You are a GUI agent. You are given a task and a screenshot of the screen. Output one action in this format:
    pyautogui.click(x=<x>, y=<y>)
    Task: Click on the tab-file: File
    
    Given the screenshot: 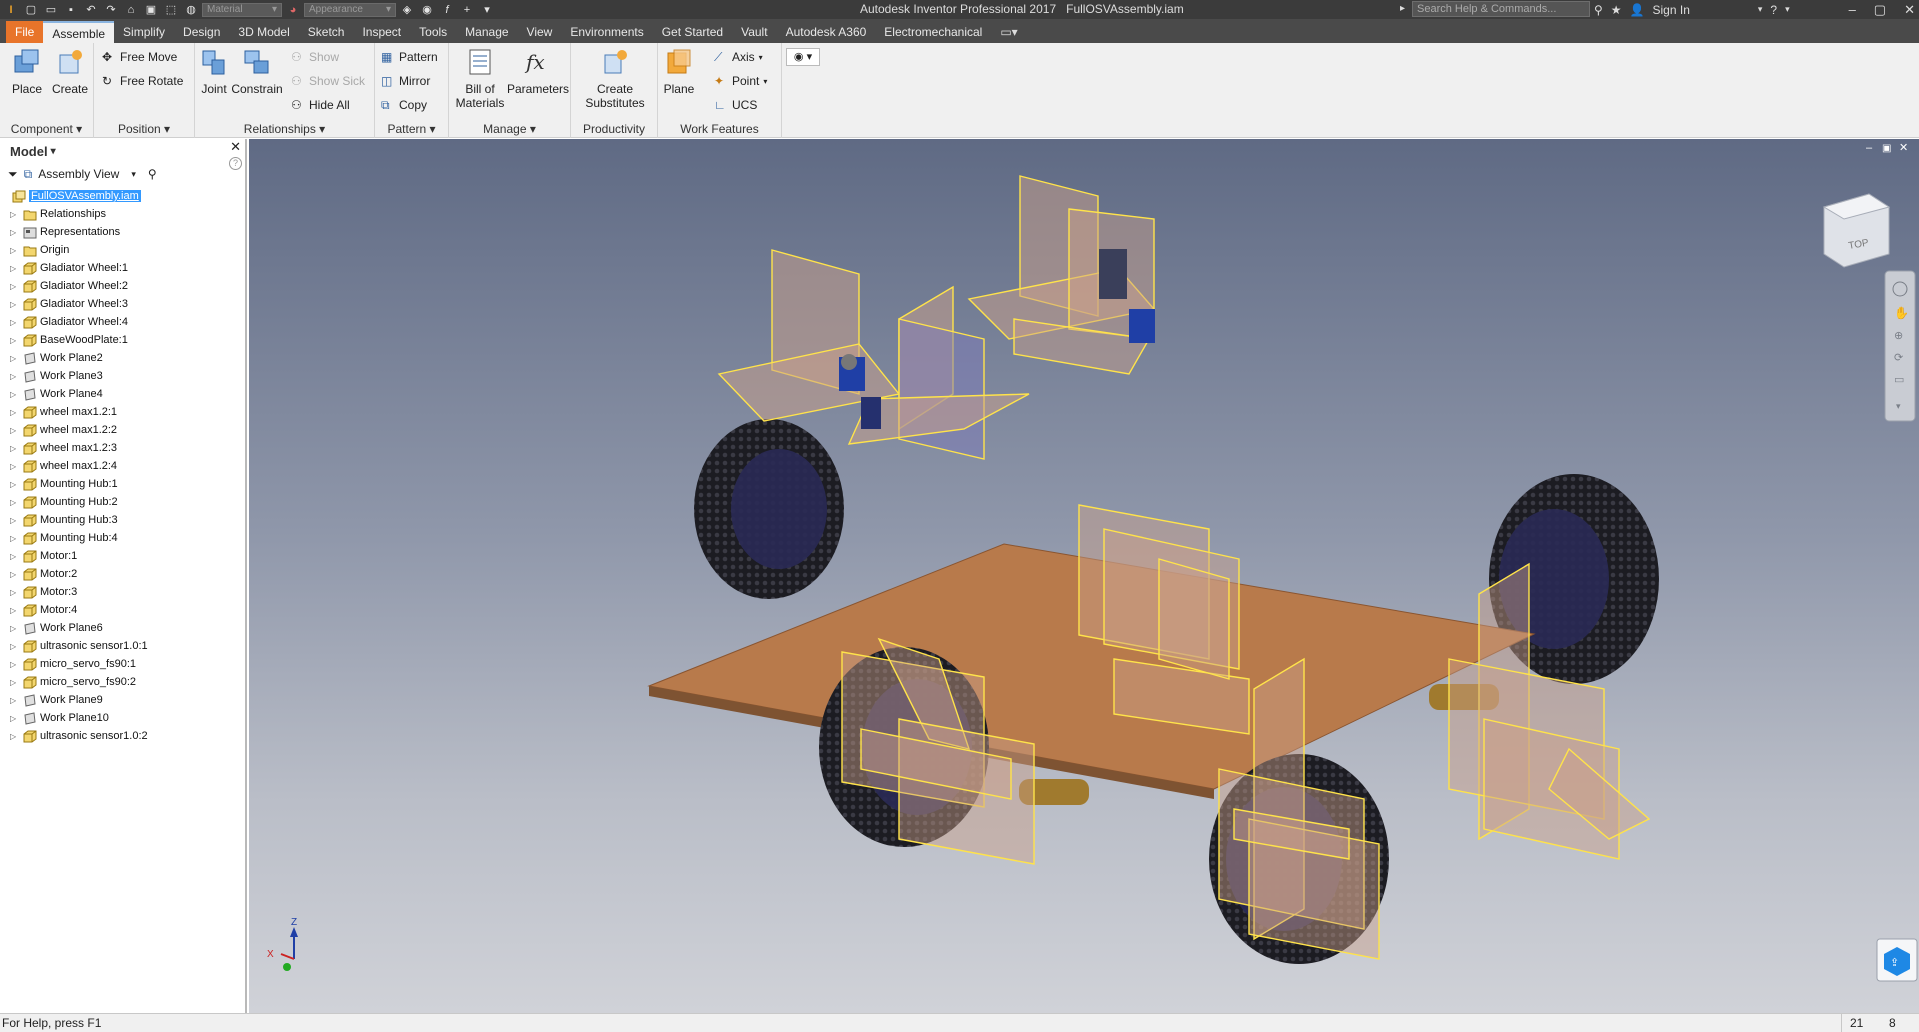 What is the action you would take?
    pyautogui.click(x=25, y=32)
    